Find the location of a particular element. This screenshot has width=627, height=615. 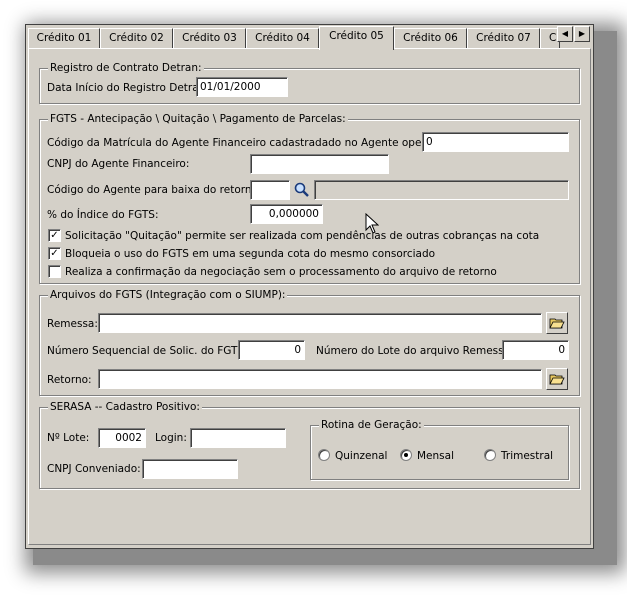

radio-mensal-label: Mensal is located at coordinates (435, 456).